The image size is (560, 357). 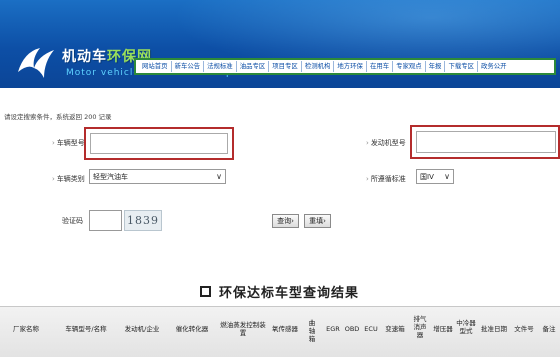 I want to click on reset-button: 重填 ›, so click(x=317, y=221).